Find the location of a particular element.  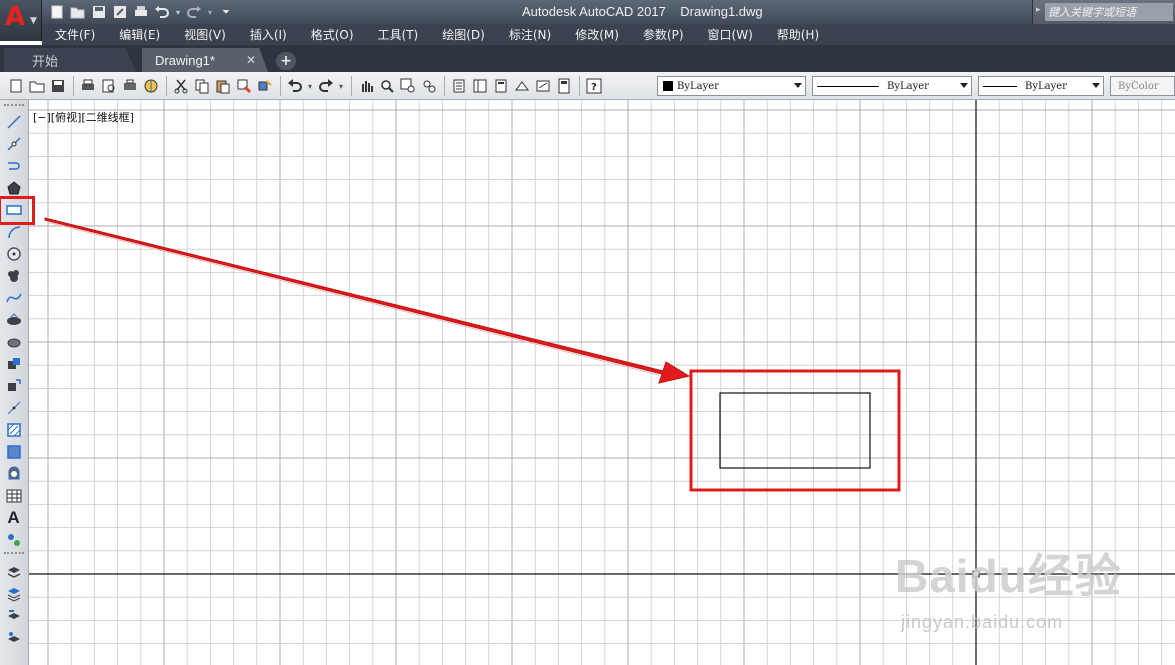

polygon-tool-icon is located at coordinates (13, 187).